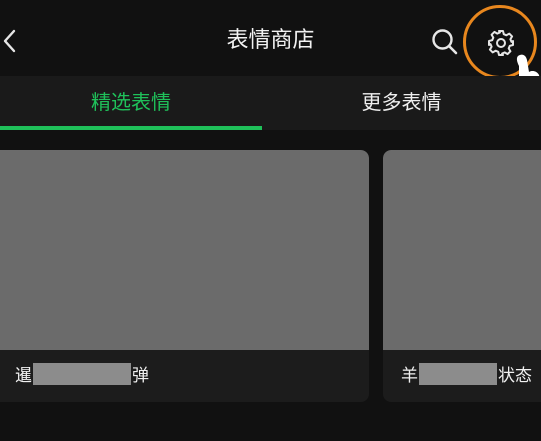  What do you see at coordinates (23, 376) in the screenshot?
I see `card-title-start: 暹` at bounding box center [23, 376].